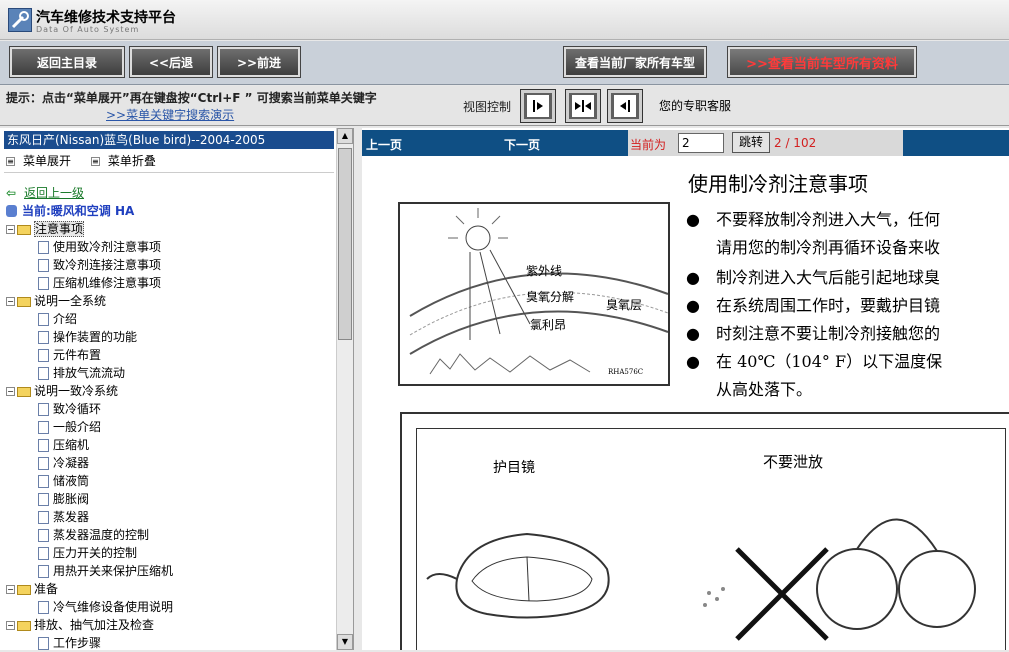 This screenshot has height=652, width=1009. Describe the element at coordinates (171, 409) in the screenshot. I see `tree-doc: 致冷循环` at that location.